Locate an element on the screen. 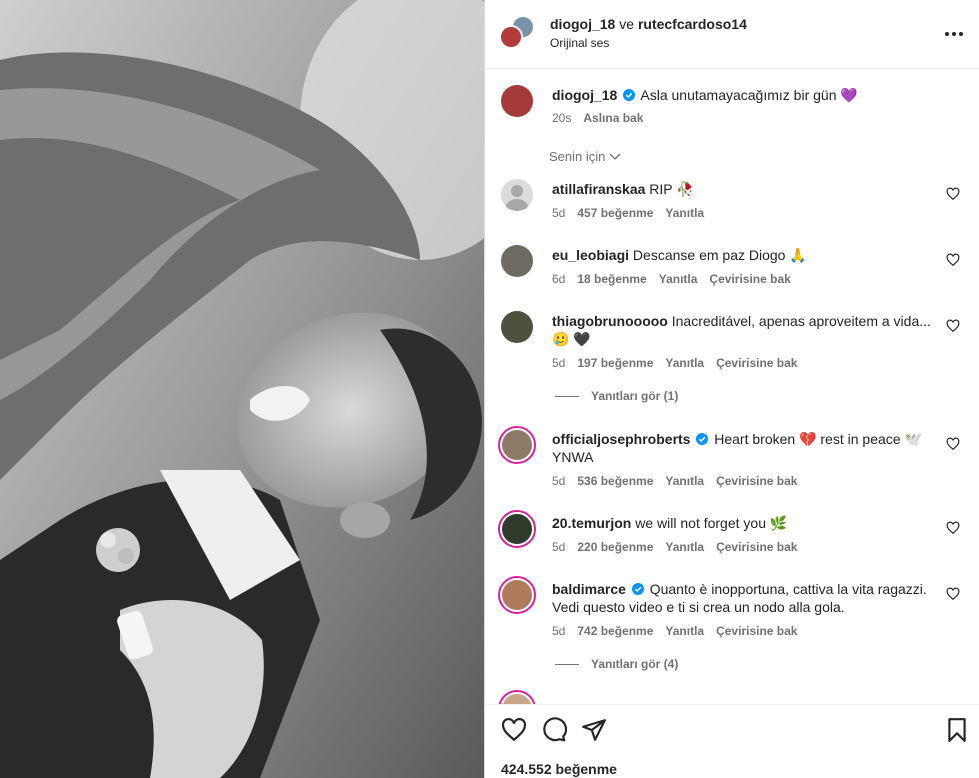  comment-likes: 742 beğenme is located at coordinates (615, 631).